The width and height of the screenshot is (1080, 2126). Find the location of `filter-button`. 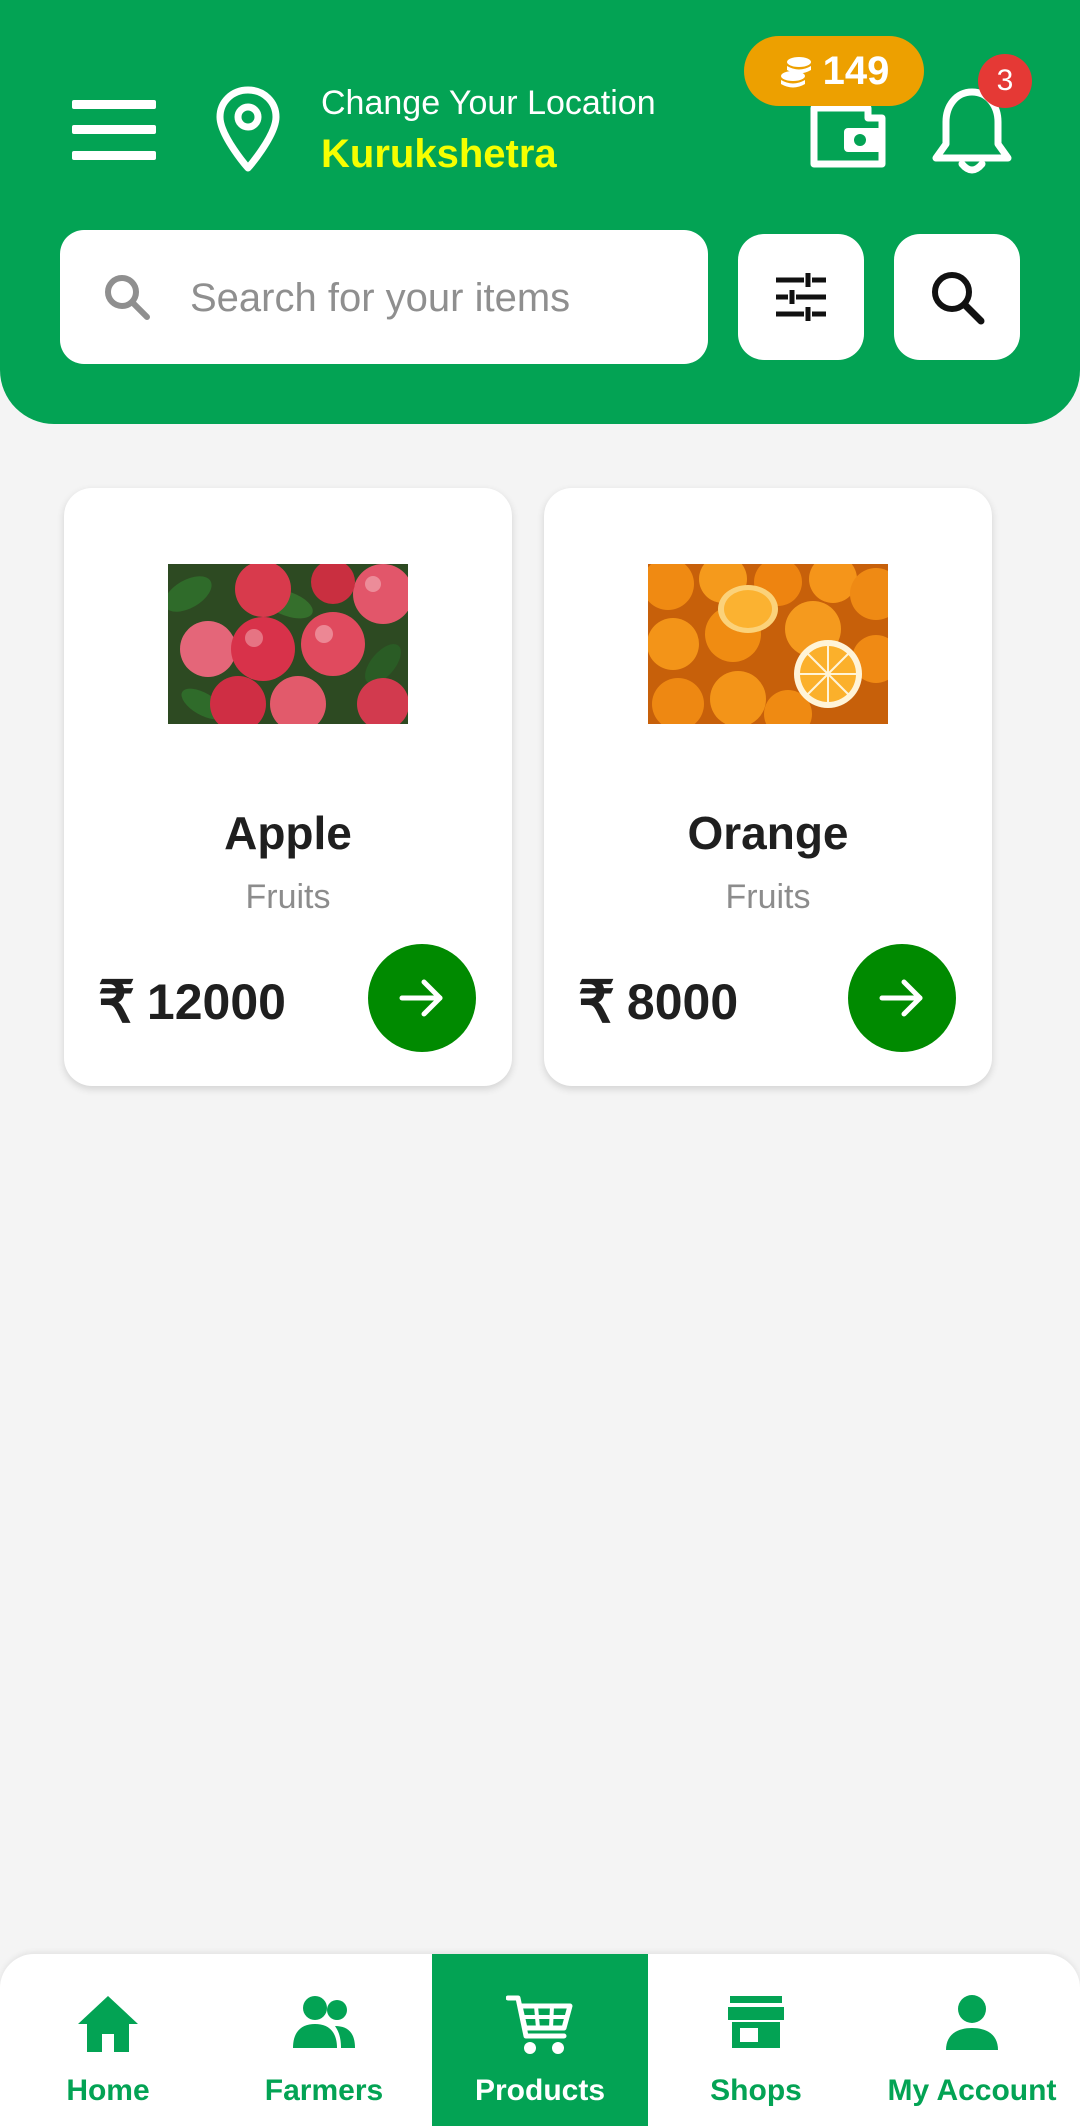

filter-button is located at coordinates (801, 297).